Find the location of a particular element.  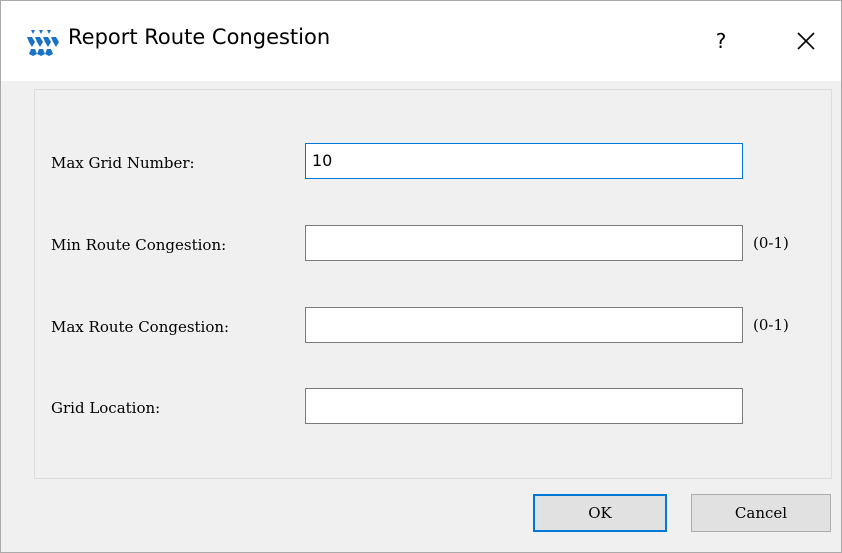

grid-location-input is located at coordinates (524, 406).